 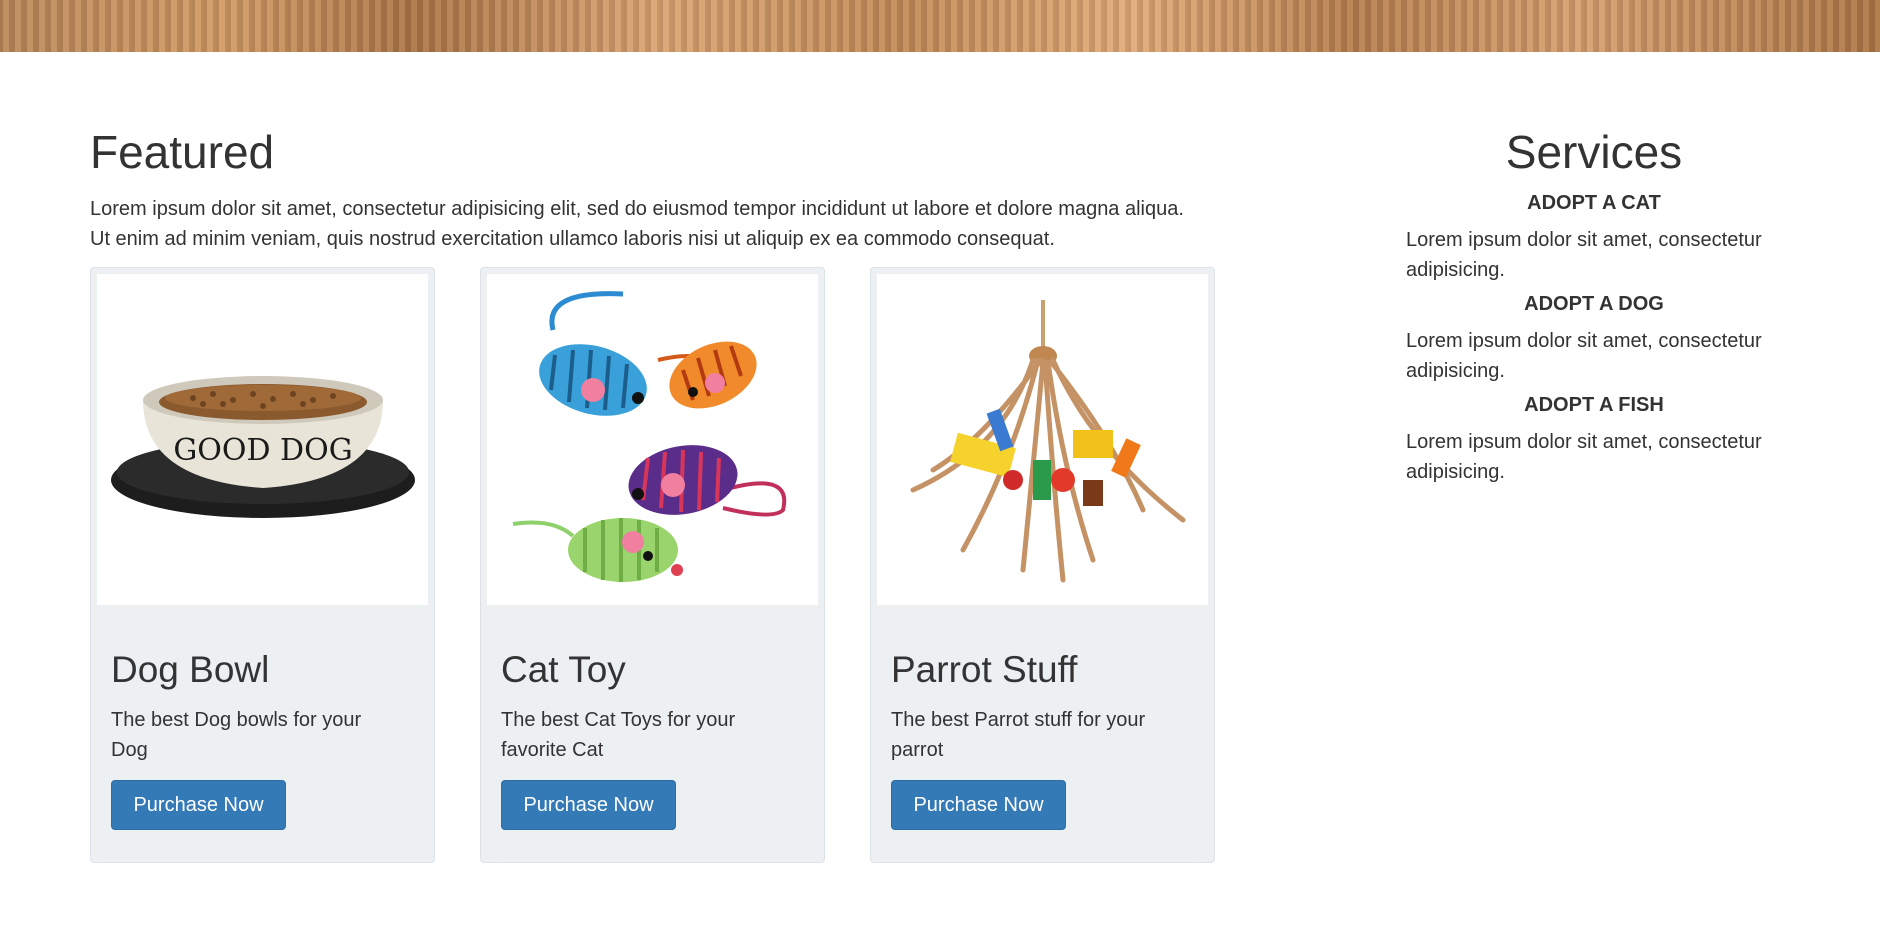 I want to click on product-description: The best Cat Toys for your favorite Cat, so click(x=618, y=735).